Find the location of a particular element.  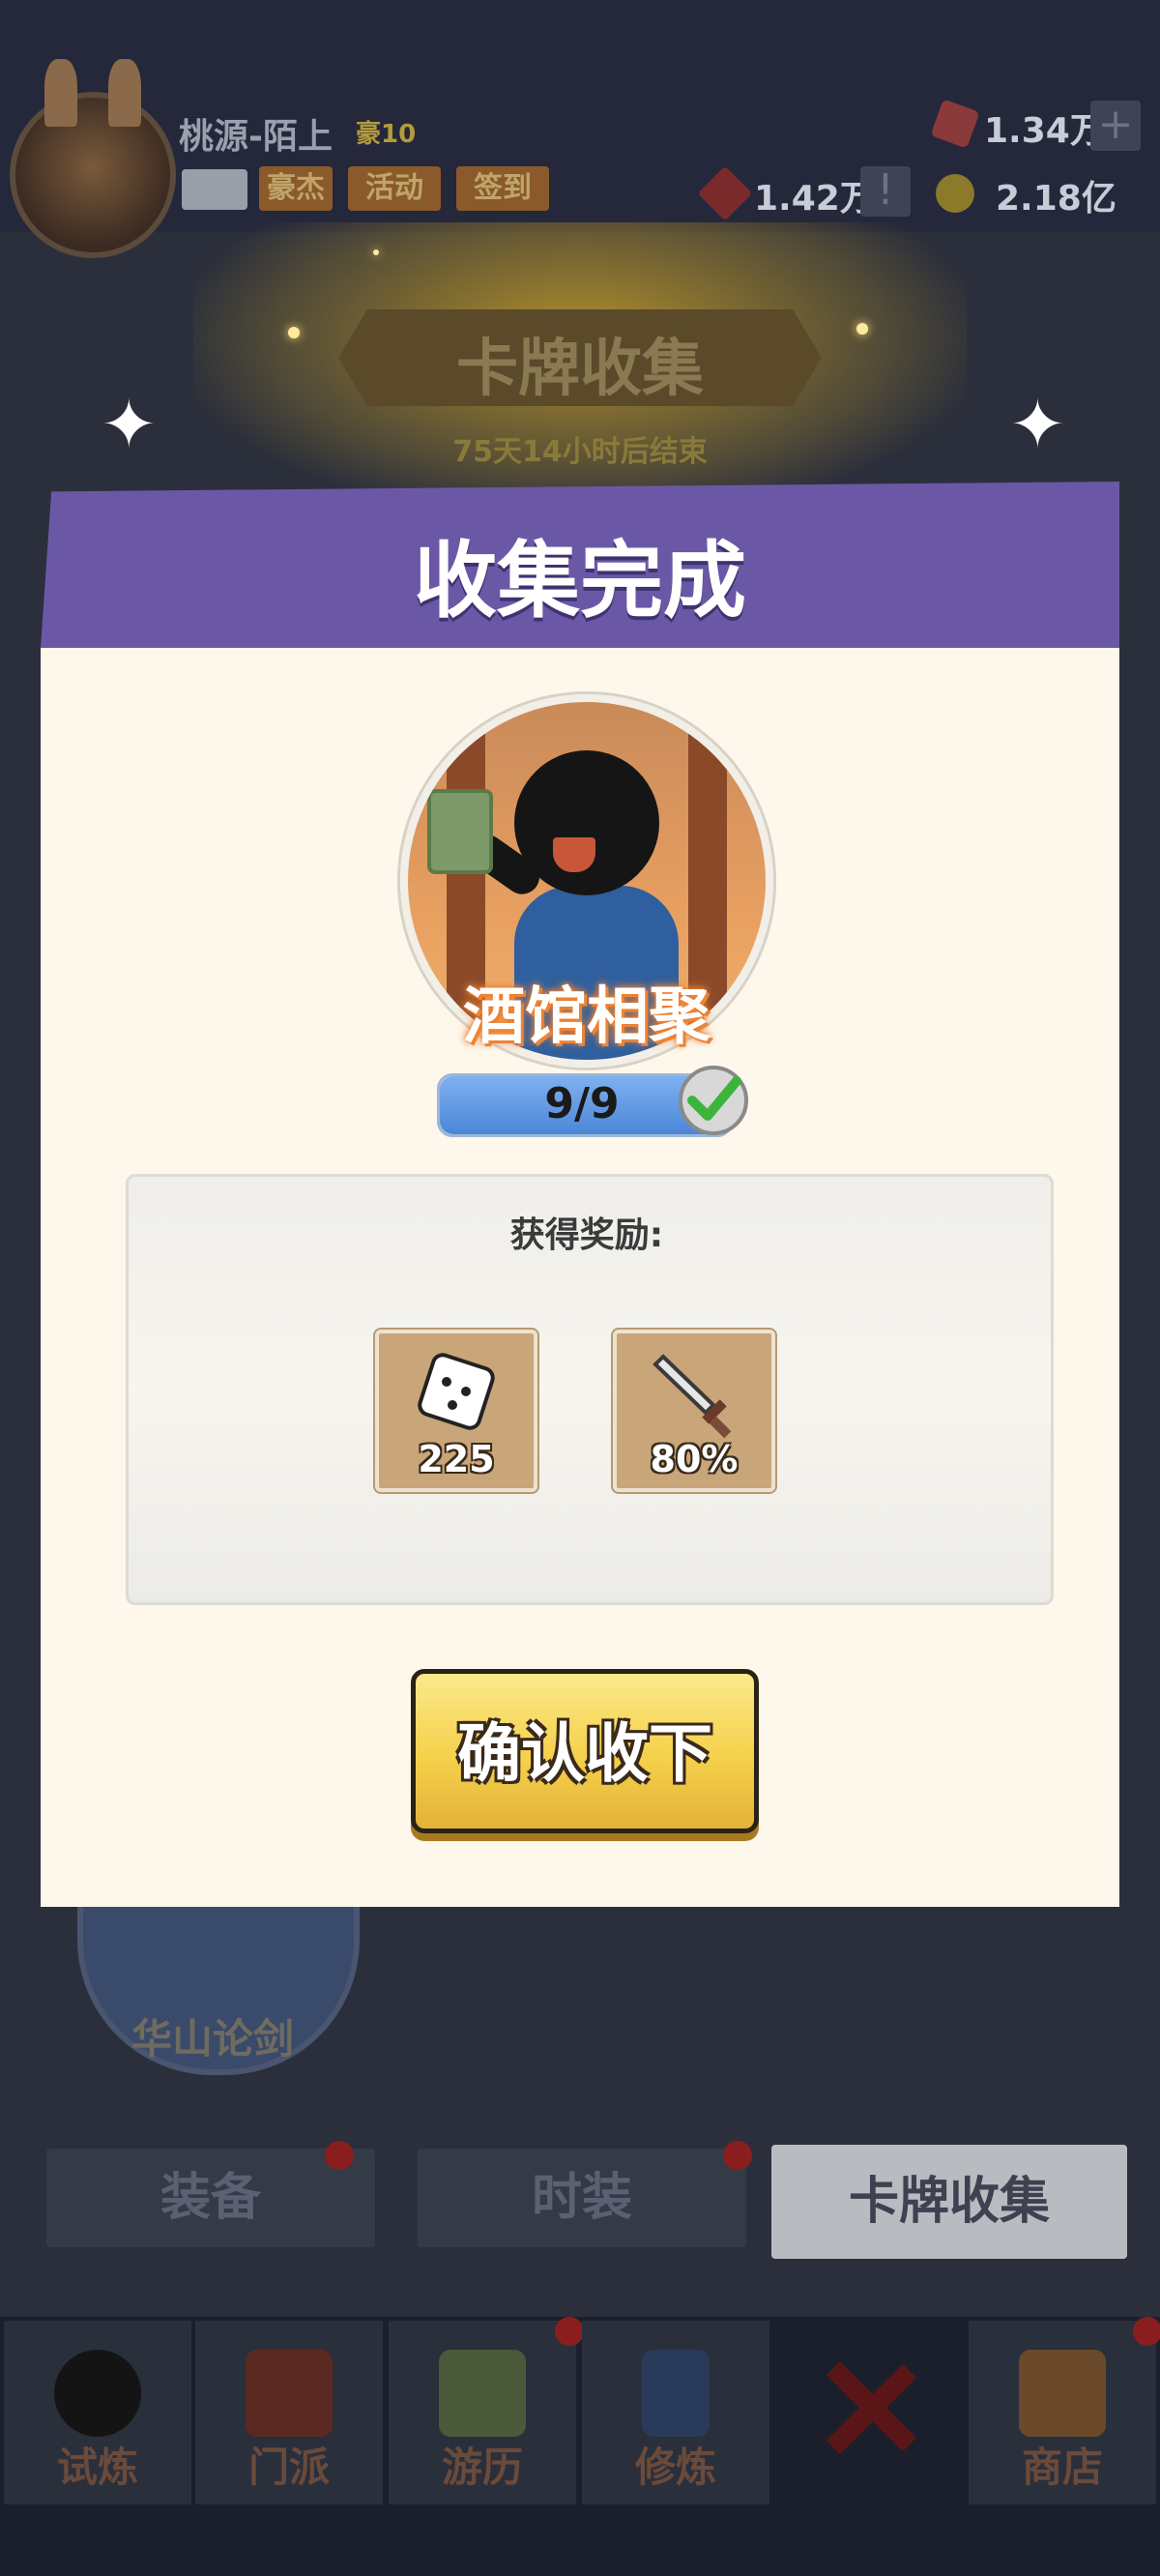

mail-icon is located at coordinates (214, 189).